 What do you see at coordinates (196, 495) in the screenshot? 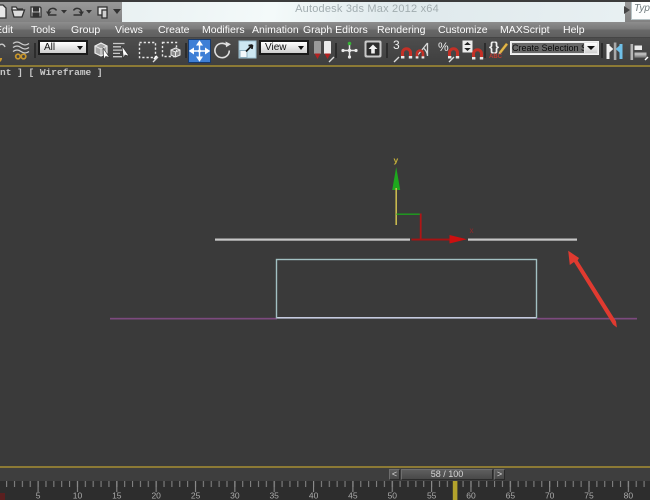
I see `svg-text: 25` at bounding box center [196, 495].